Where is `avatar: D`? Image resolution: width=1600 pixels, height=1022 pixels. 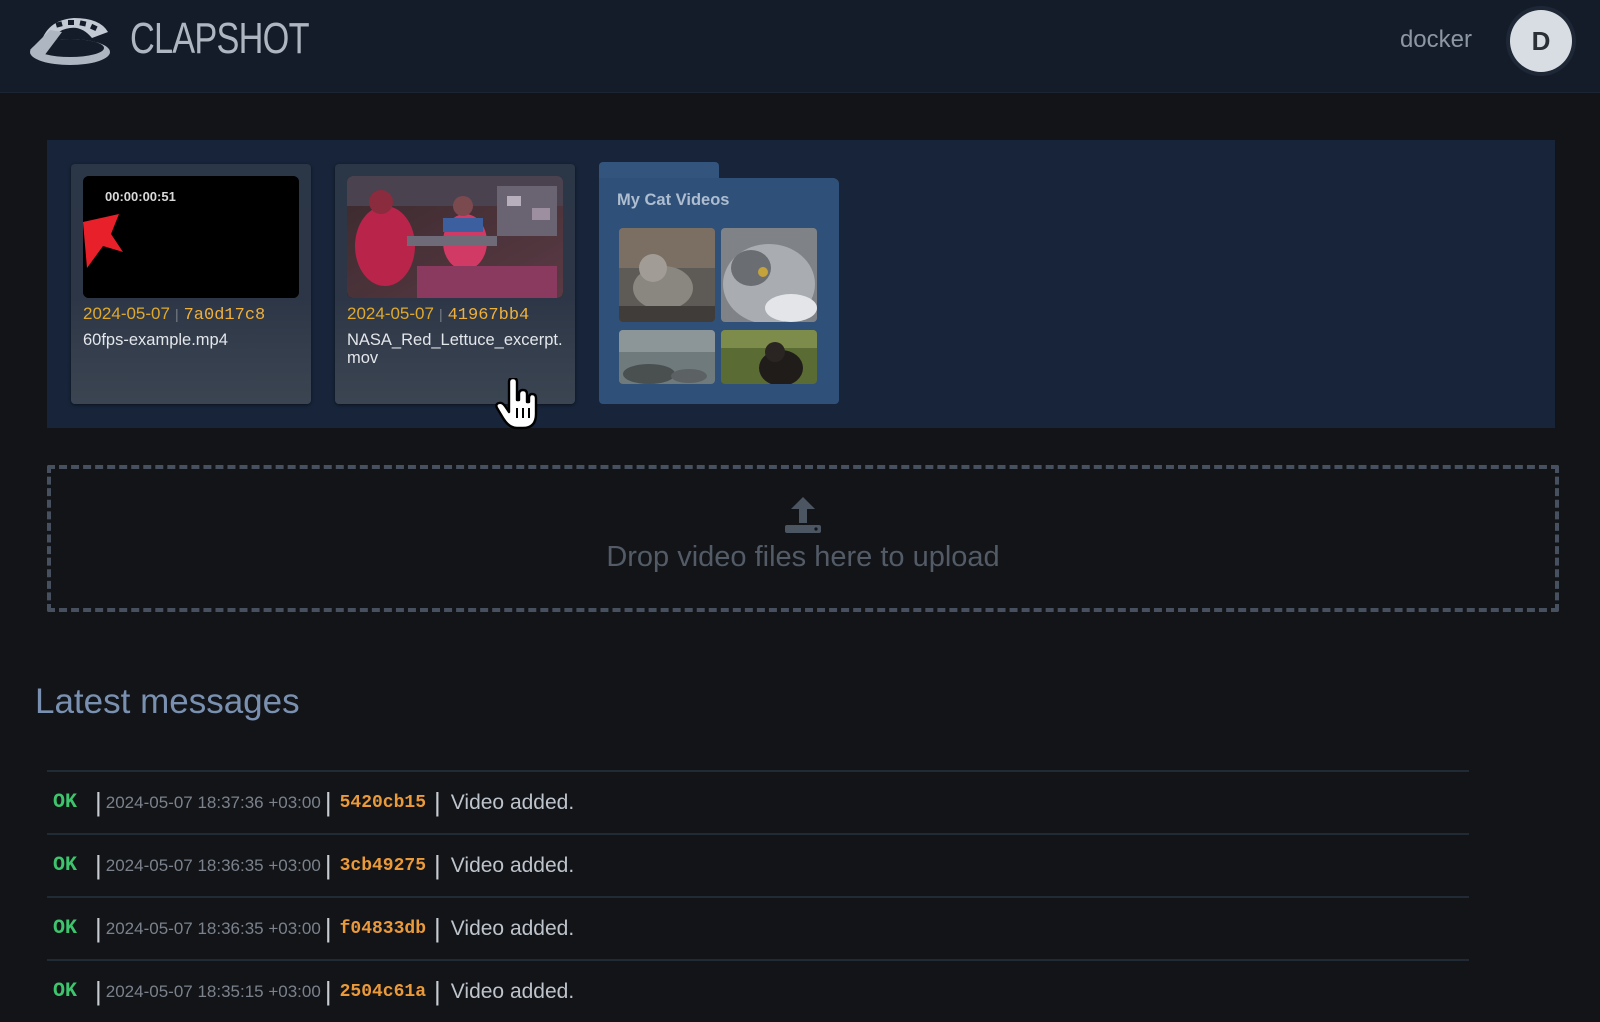
avatar: D is located at coordinates (1541, 41).